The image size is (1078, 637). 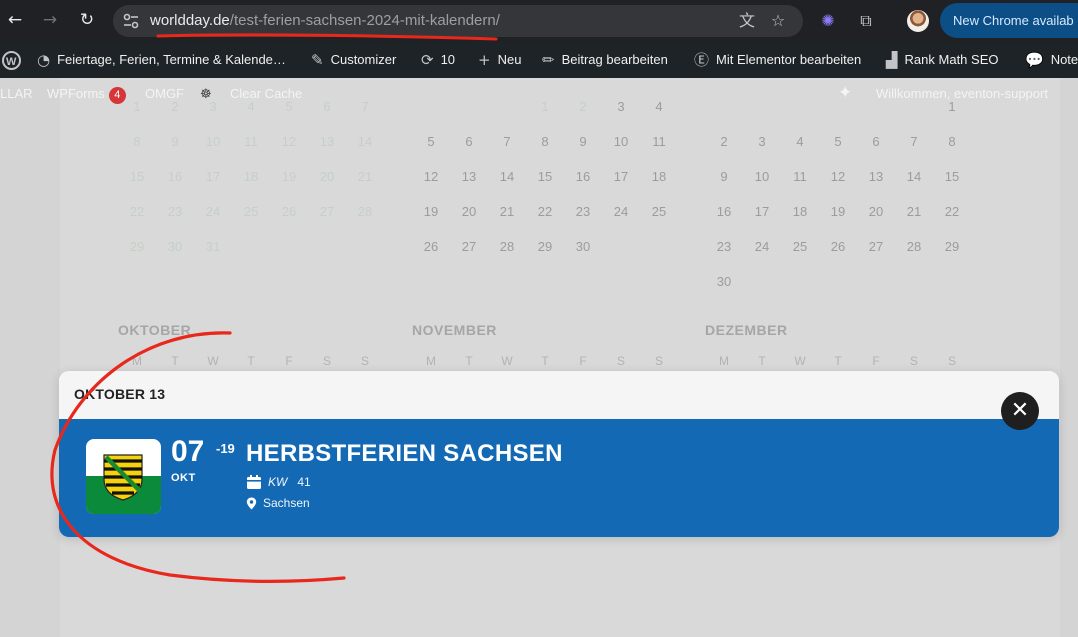 What do you see at coordinates (1009, 20) in the screenshot?
I see `chrome-update-button: New Chrome availab` at bounding box center [1009, 20].